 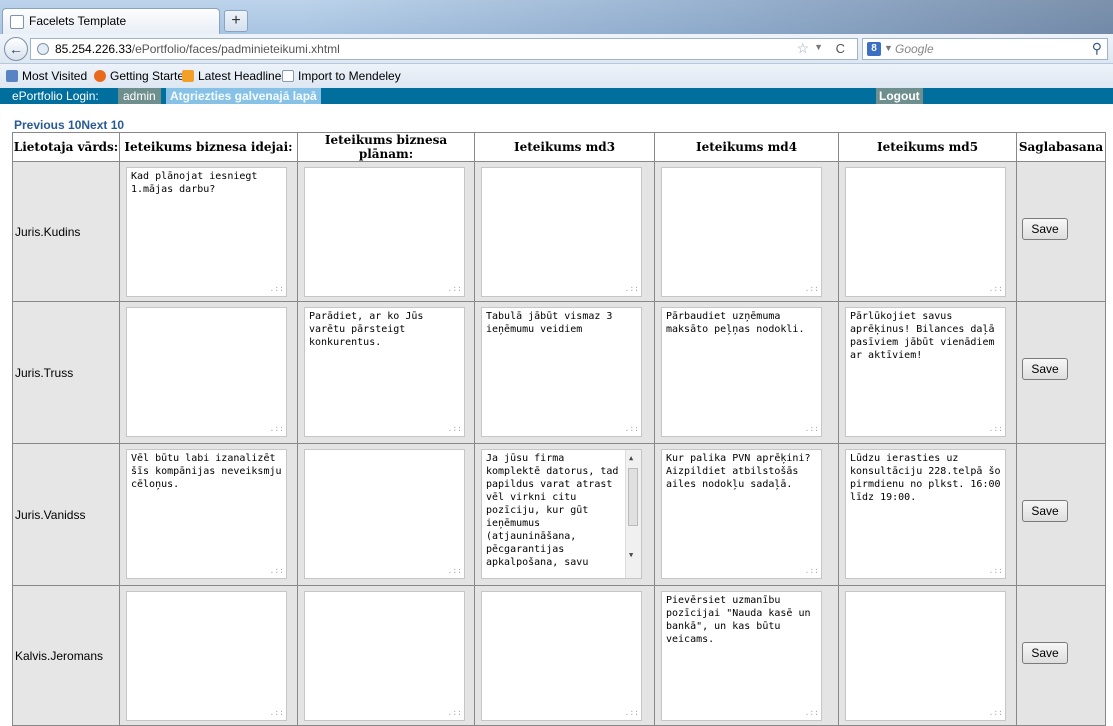 What do you see at coordinates (17, 22) in the screenshot?
I see `page-icon` at bounding box center [17, 22].